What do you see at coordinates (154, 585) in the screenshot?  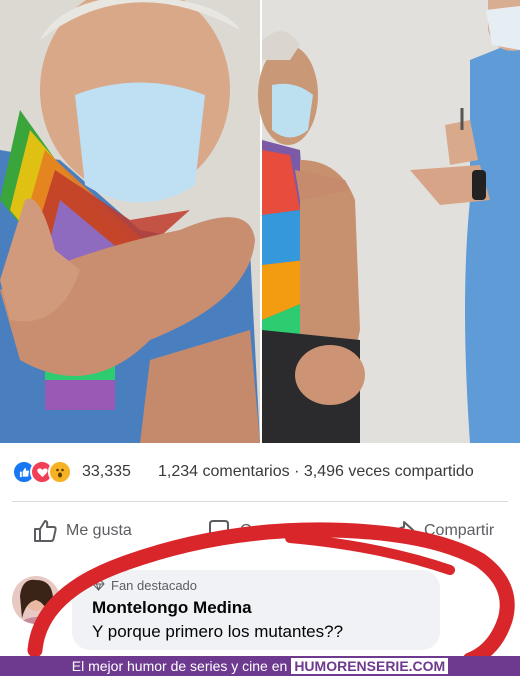 I see `badge-label: Fan destacado` at bounding box center [154, 585].